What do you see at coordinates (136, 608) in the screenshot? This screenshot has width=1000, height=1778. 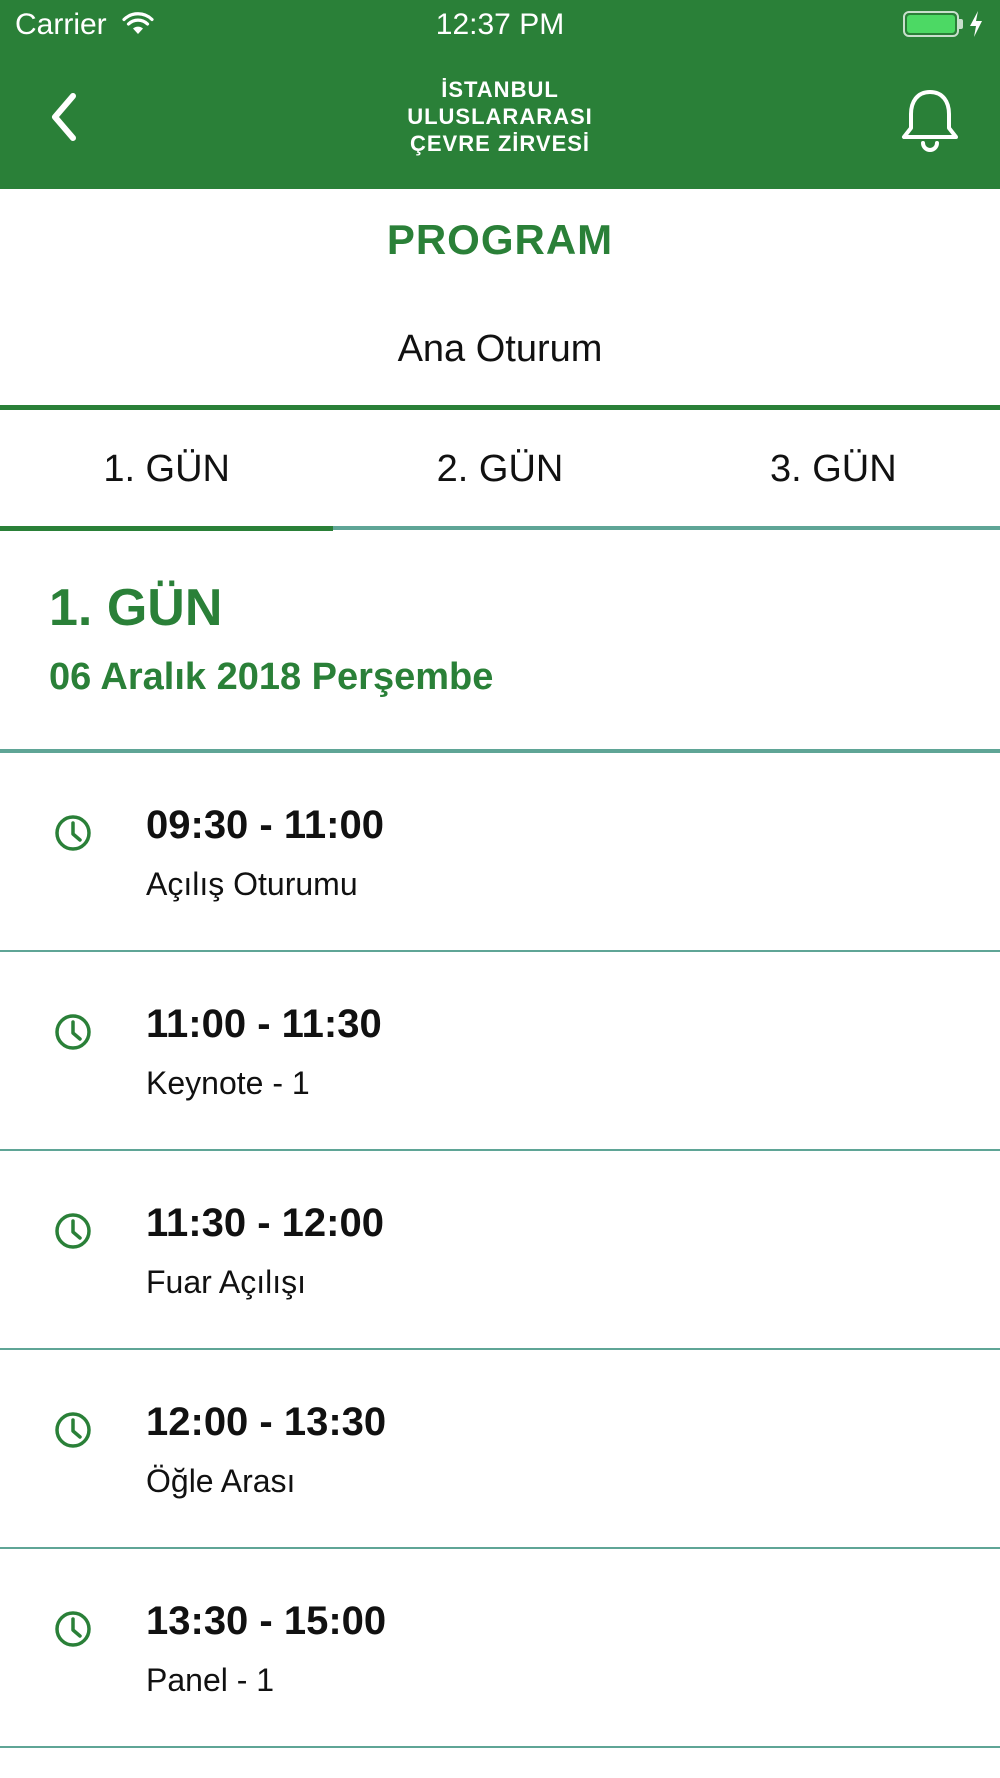 I see `day-title: 1. GÜN` at bounding box center [136, 608].